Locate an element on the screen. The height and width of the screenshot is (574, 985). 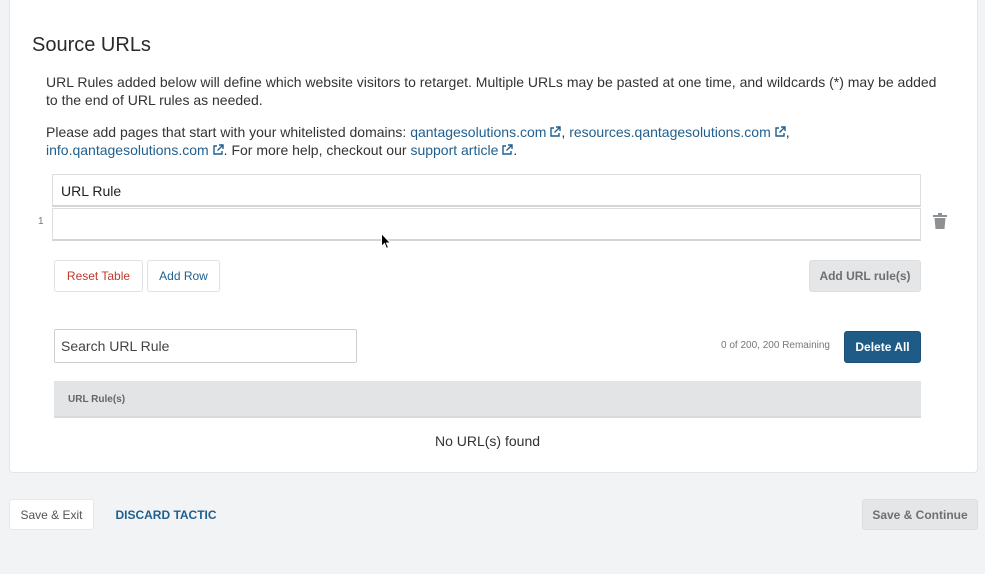
url-rule-column-header: URL Rule is located at coordinates (486, 190).